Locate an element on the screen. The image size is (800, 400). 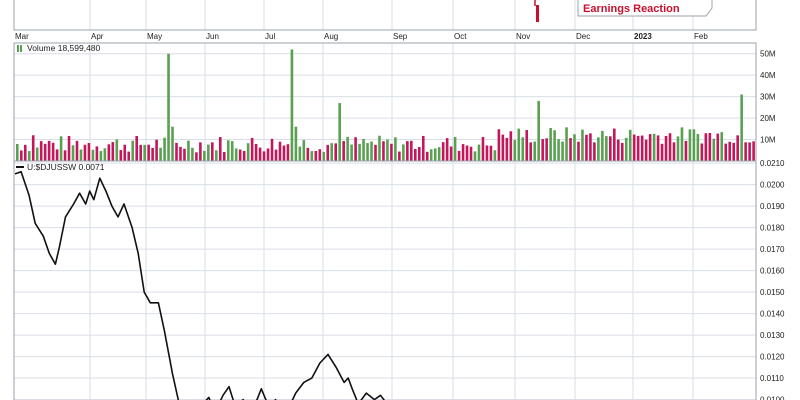
index-legend: U:$DJUSSW 0.0071 is located at coordinates (66, 167).